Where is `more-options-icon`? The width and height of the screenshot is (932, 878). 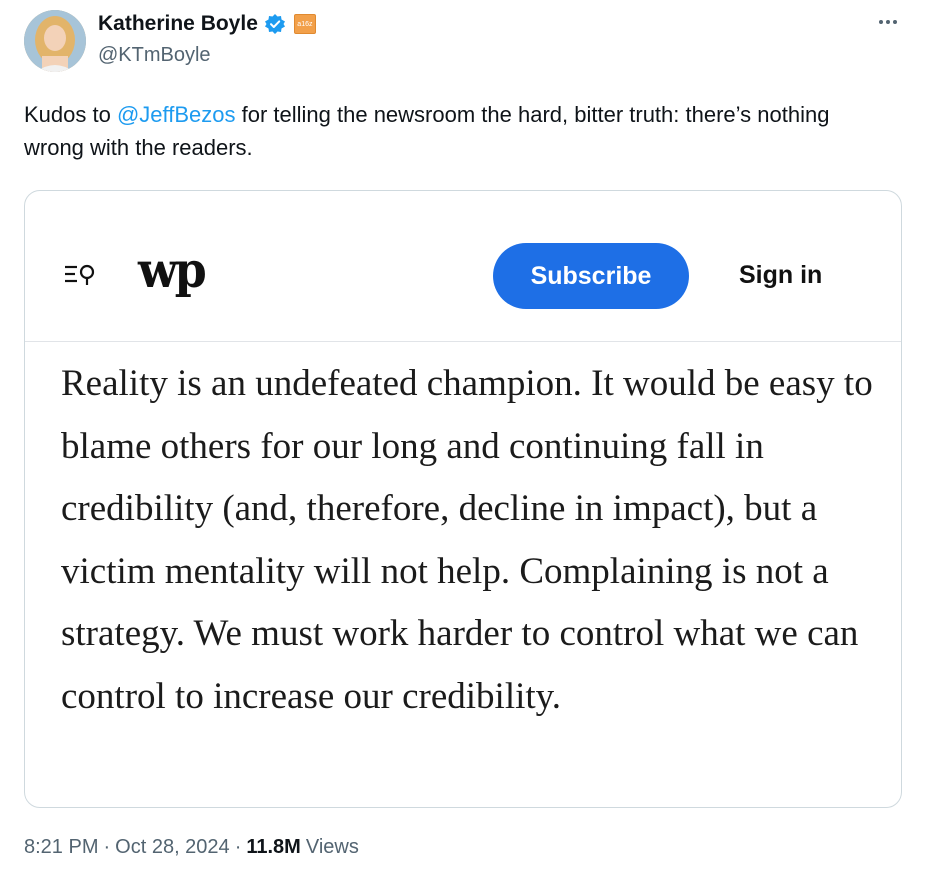
more-options-icon is located at coordinates (888, 22).